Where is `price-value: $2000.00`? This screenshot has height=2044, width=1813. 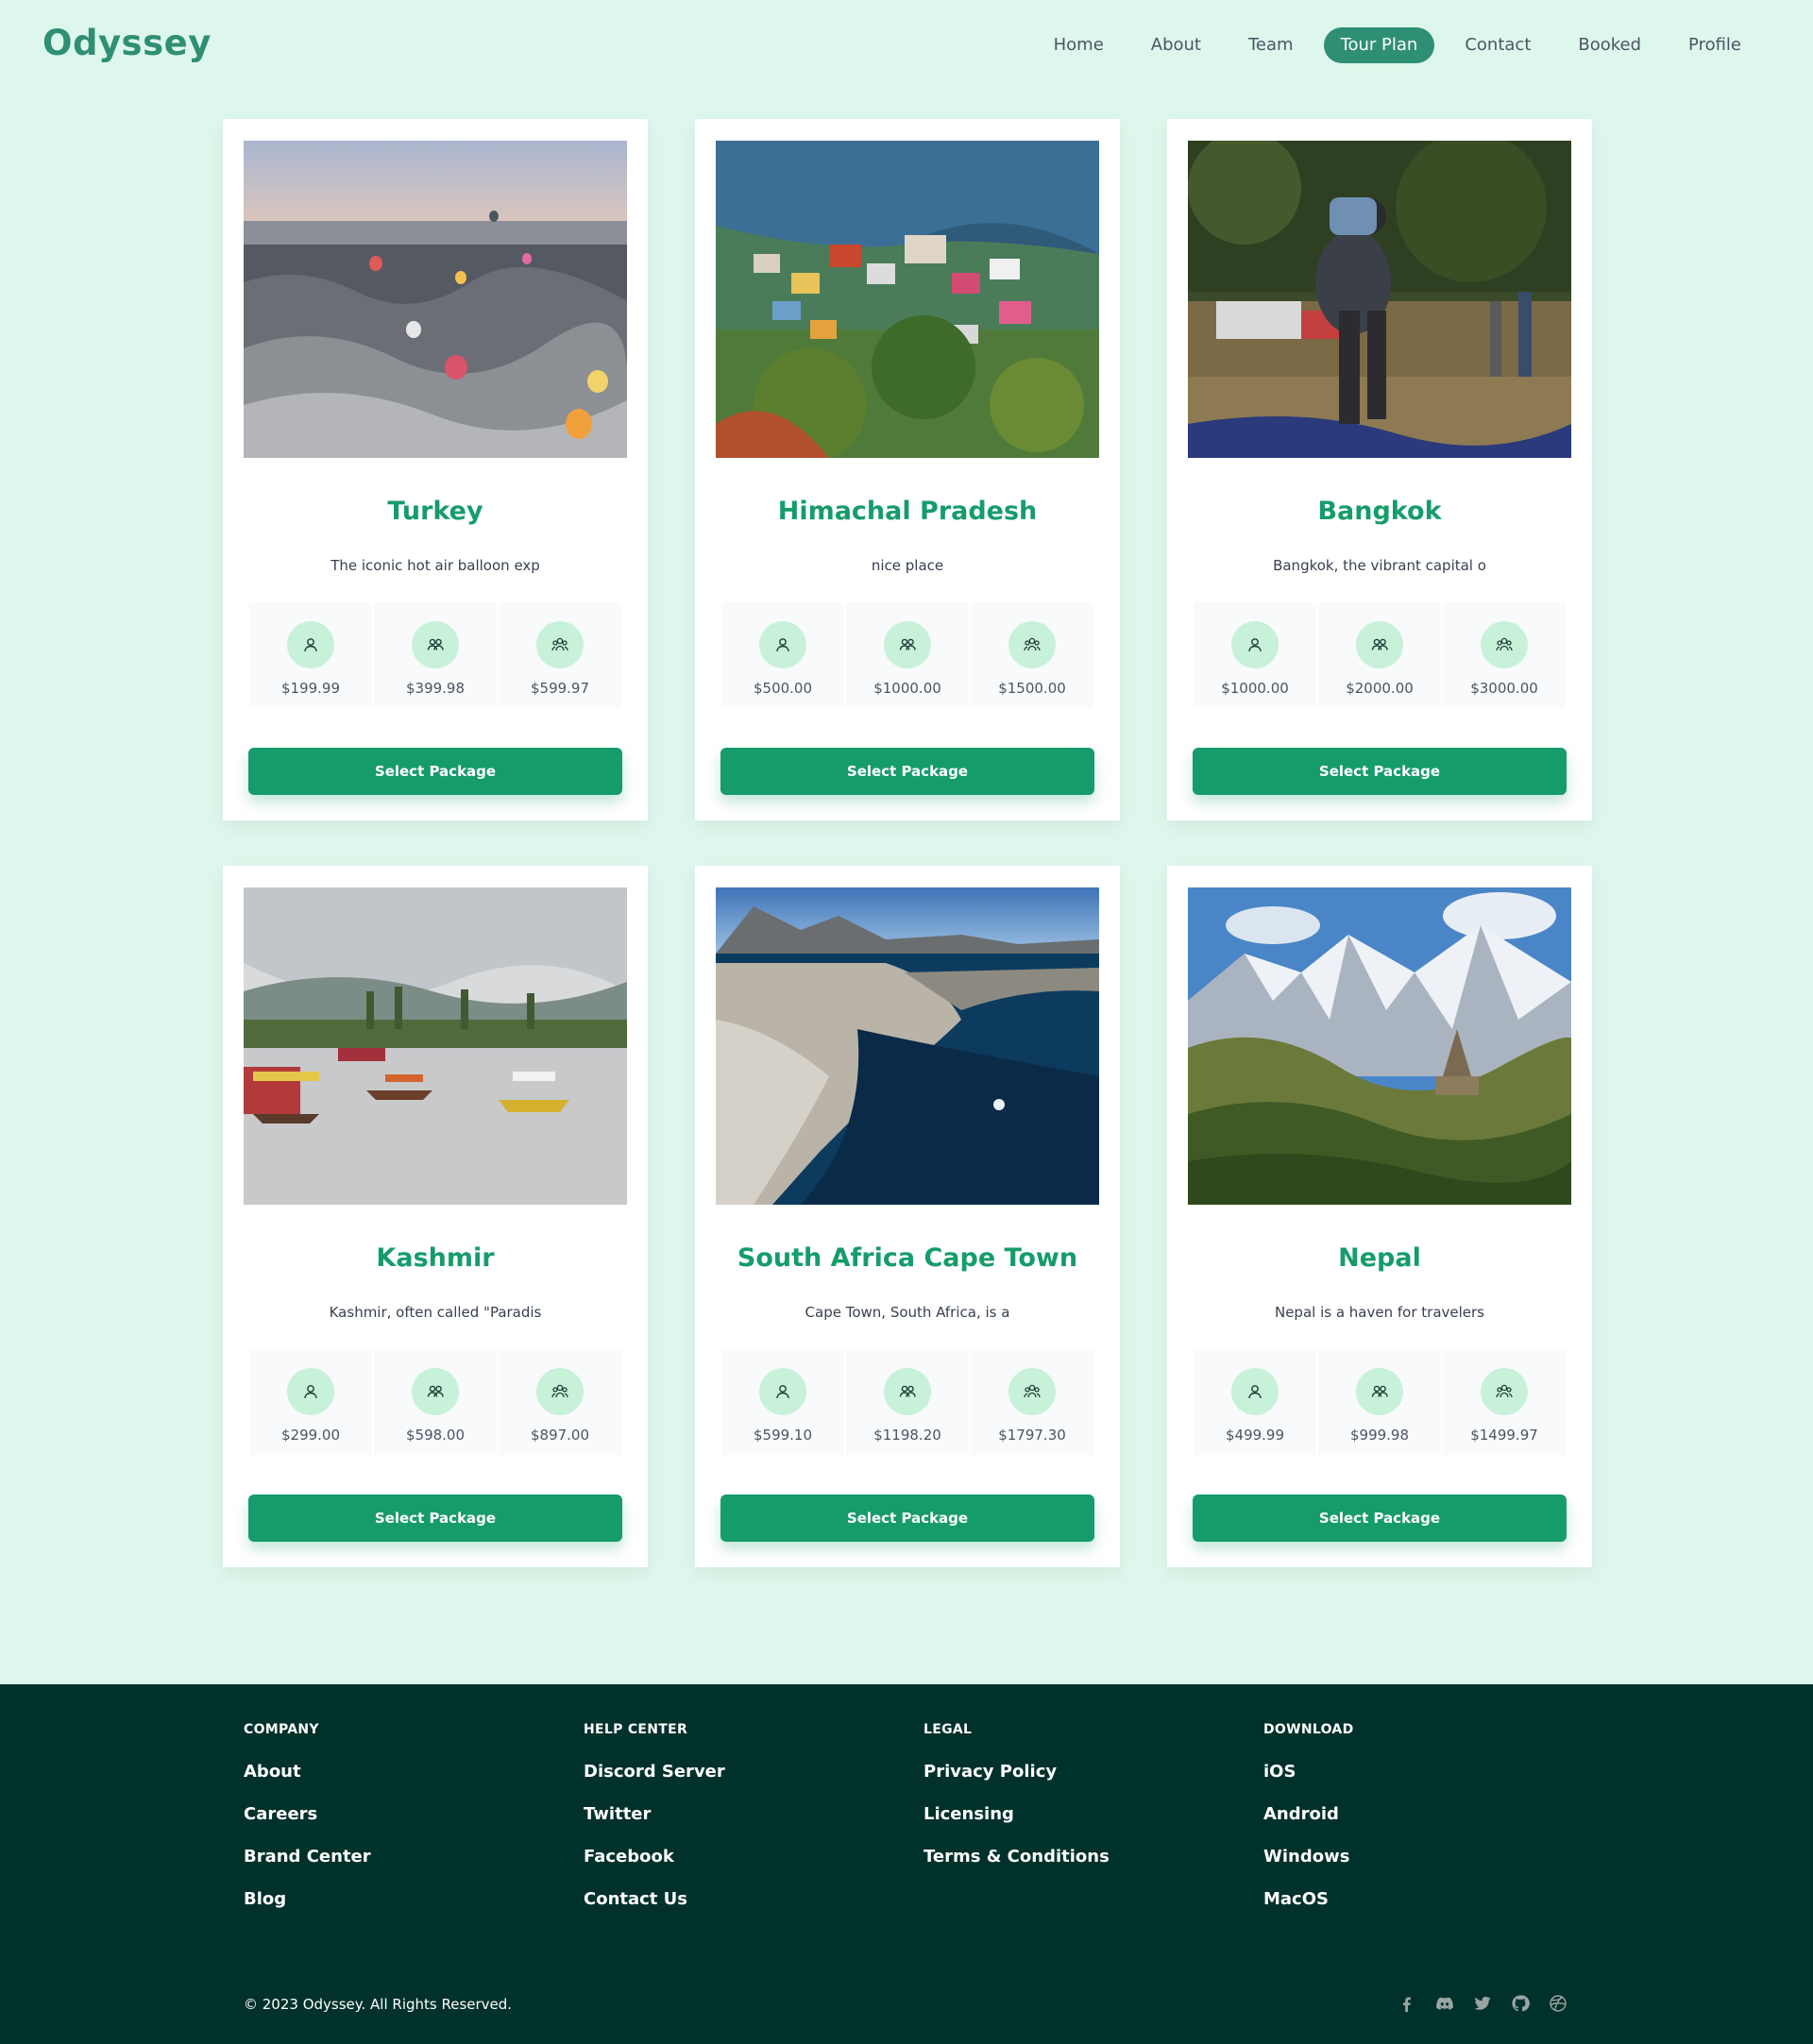
price-value: $2000.00 is located at coordinates (1380, 689).